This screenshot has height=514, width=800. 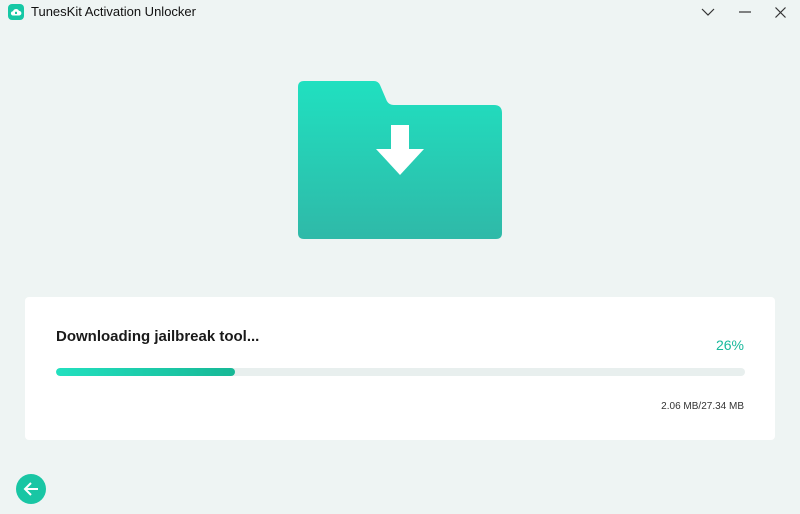 I want to click on arrow-left-icon, so click(x=30, y=489).